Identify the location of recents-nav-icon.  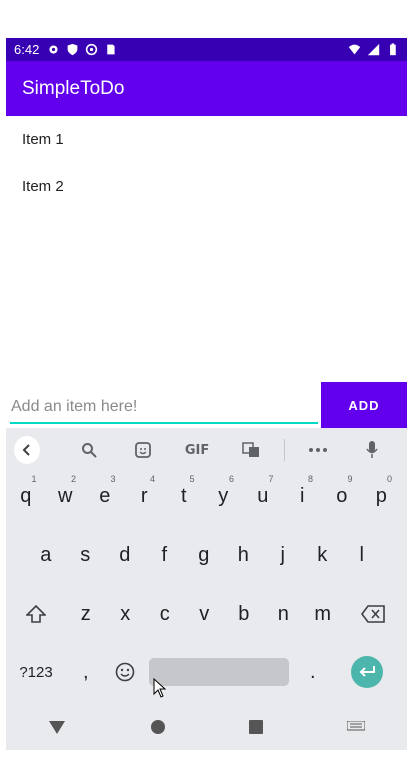
(256, 727).